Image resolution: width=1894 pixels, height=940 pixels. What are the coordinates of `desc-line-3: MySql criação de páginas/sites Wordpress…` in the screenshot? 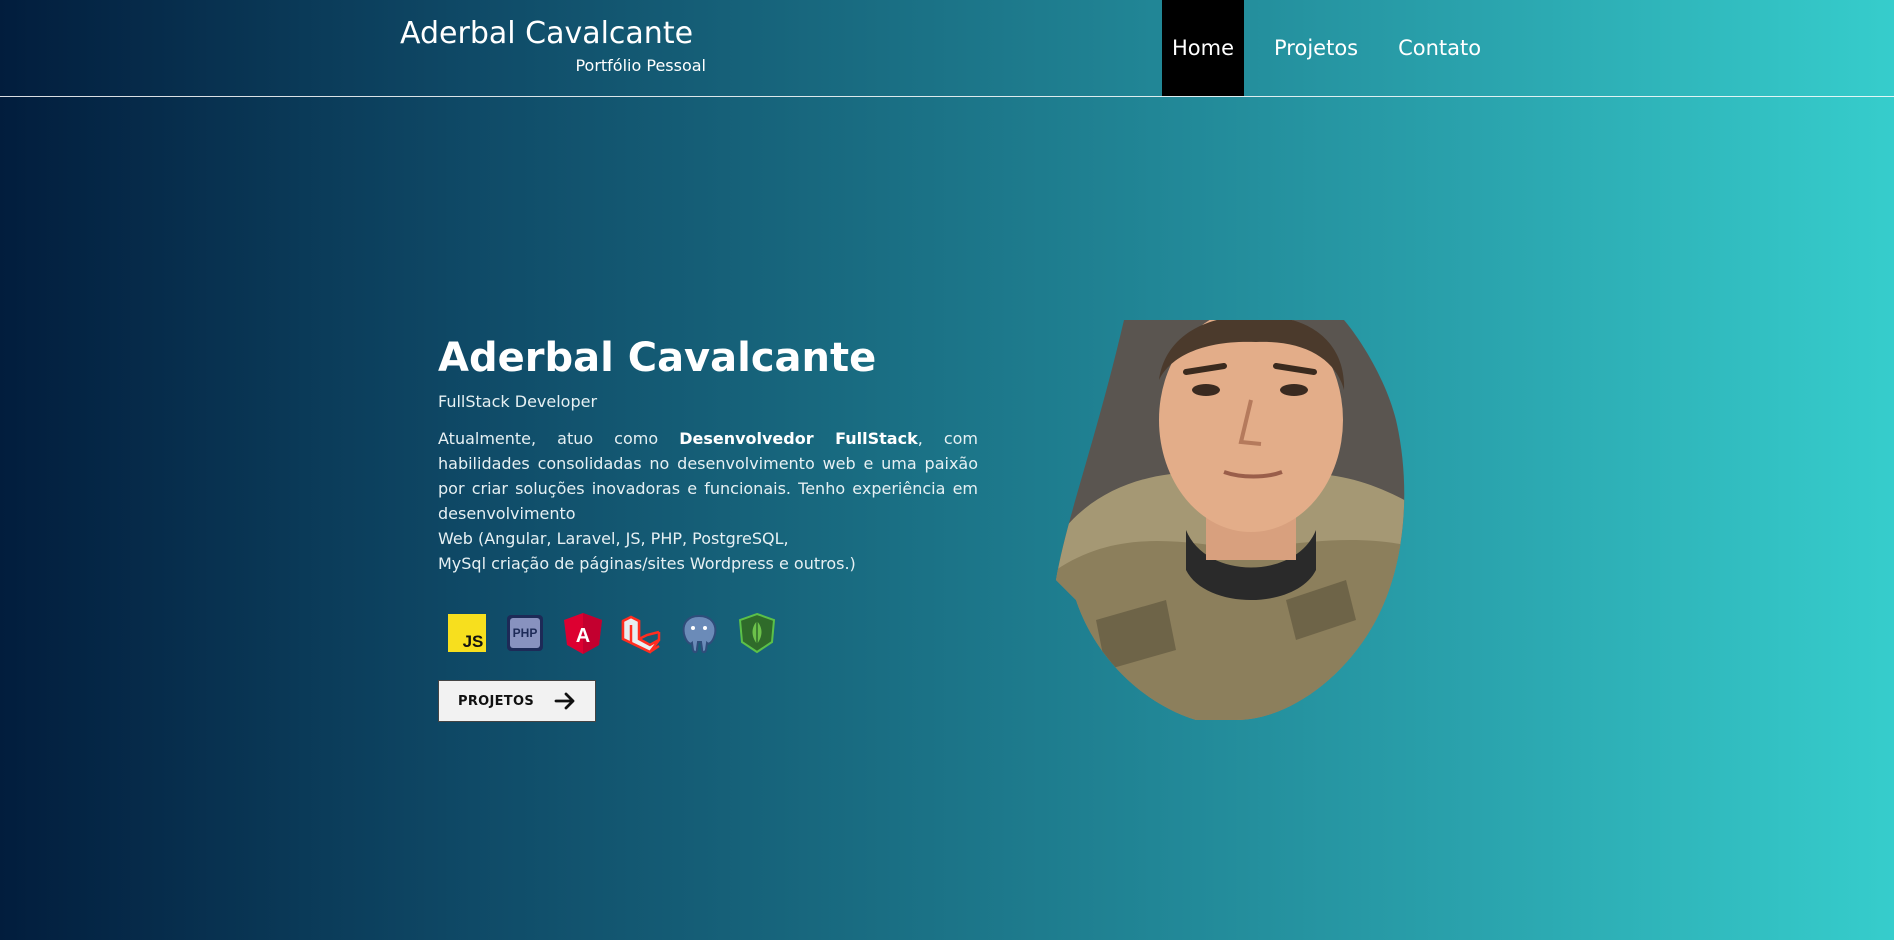 It's located at (647, 563).